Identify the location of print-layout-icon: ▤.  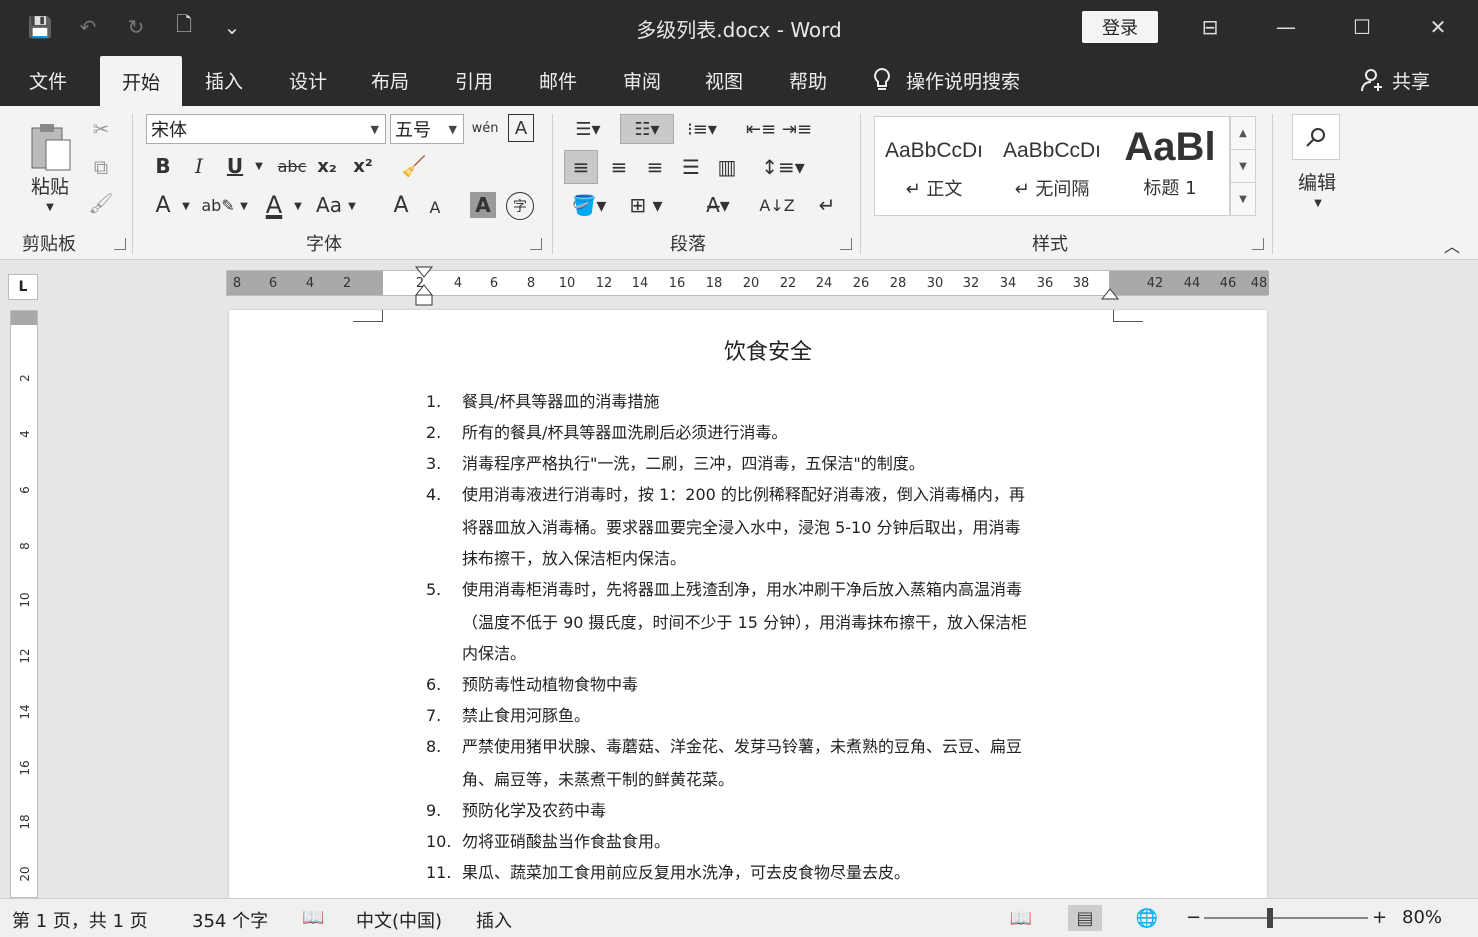
(1085, 918).